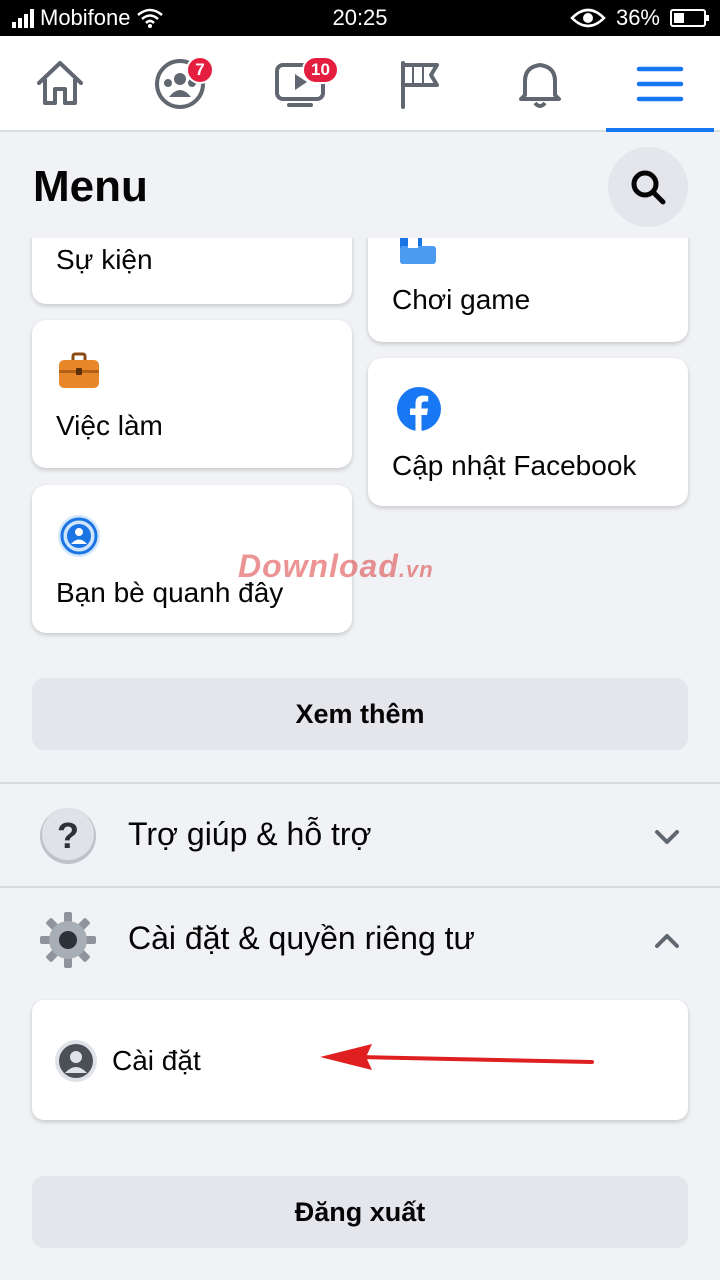 This screenshot has height=1280, width=720. Describe the element at coordinates (360, 714) in the screenshot. I see `see-more-button: Xem thêm` at that location.